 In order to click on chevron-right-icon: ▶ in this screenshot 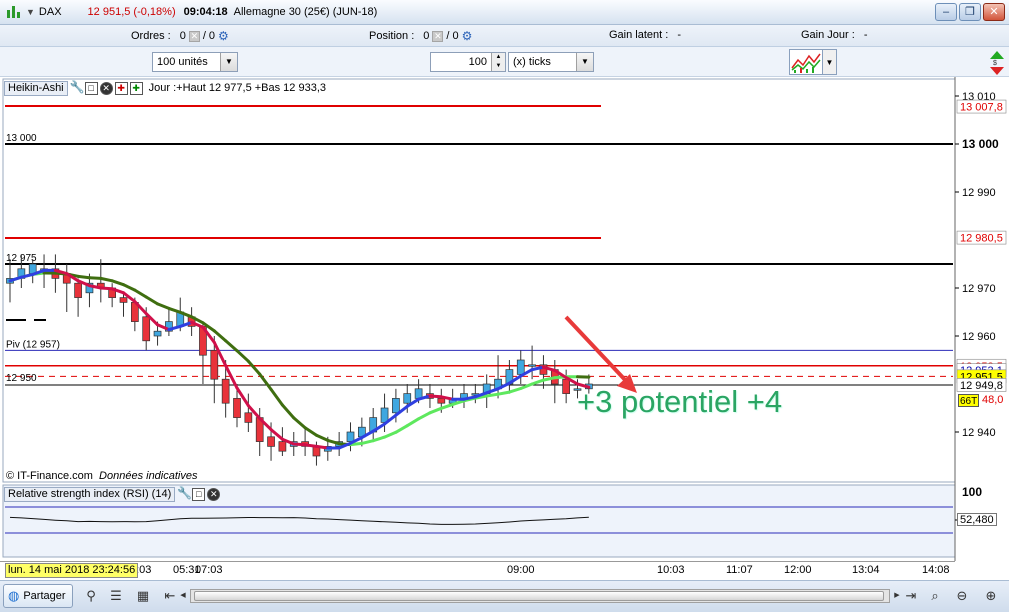, I will do `click(897, 596)`.